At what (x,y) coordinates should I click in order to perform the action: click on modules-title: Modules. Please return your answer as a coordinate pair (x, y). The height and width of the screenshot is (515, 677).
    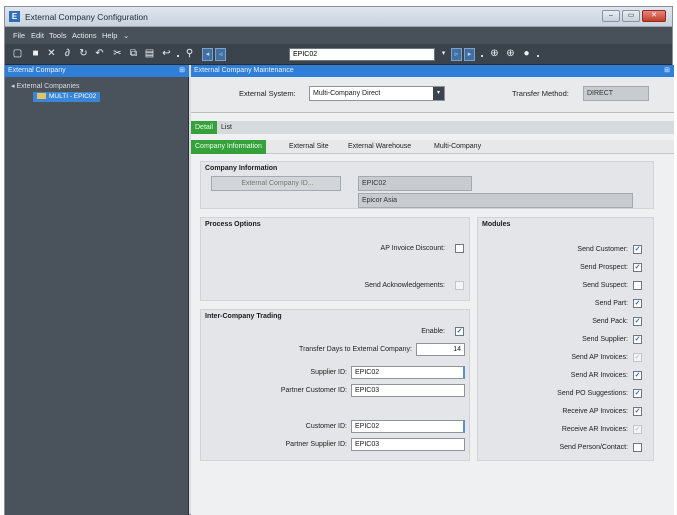
    Looking at the image, I should click on (496, 224).